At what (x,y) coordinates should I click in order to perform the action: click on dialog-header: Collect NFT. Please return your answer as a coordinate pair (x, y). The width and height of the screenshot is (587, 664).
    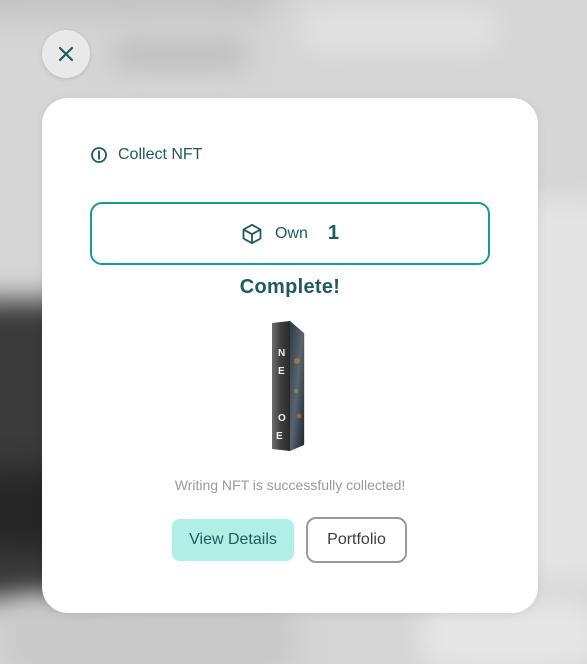
    Looking at the image, I should click on (146, 155).